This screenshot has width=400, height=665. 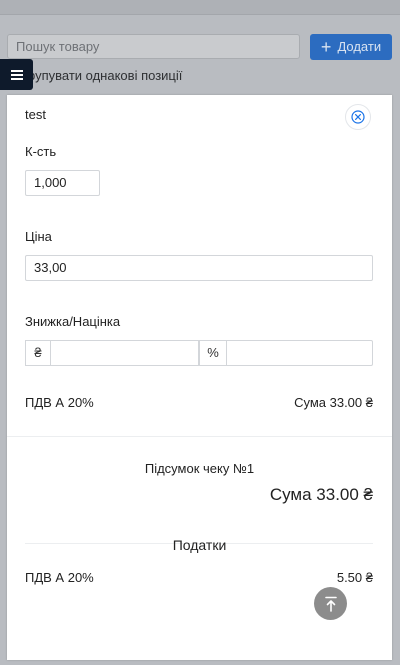 I want to click on discount-amount-input, so click(x=124, y=353).